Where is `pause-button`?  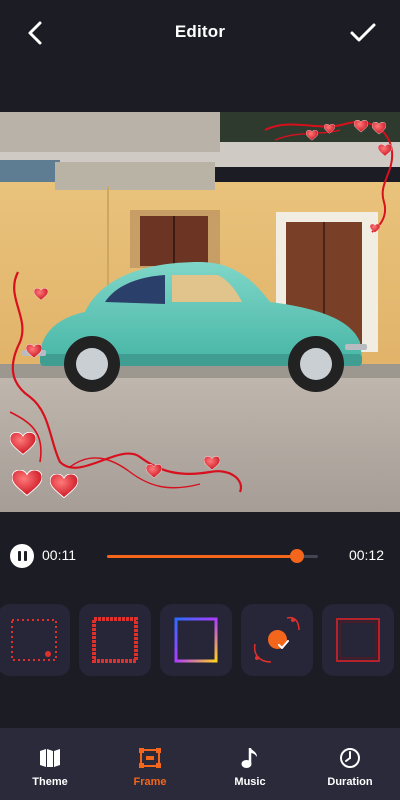 pause-button is located at coordinates (22, 556).